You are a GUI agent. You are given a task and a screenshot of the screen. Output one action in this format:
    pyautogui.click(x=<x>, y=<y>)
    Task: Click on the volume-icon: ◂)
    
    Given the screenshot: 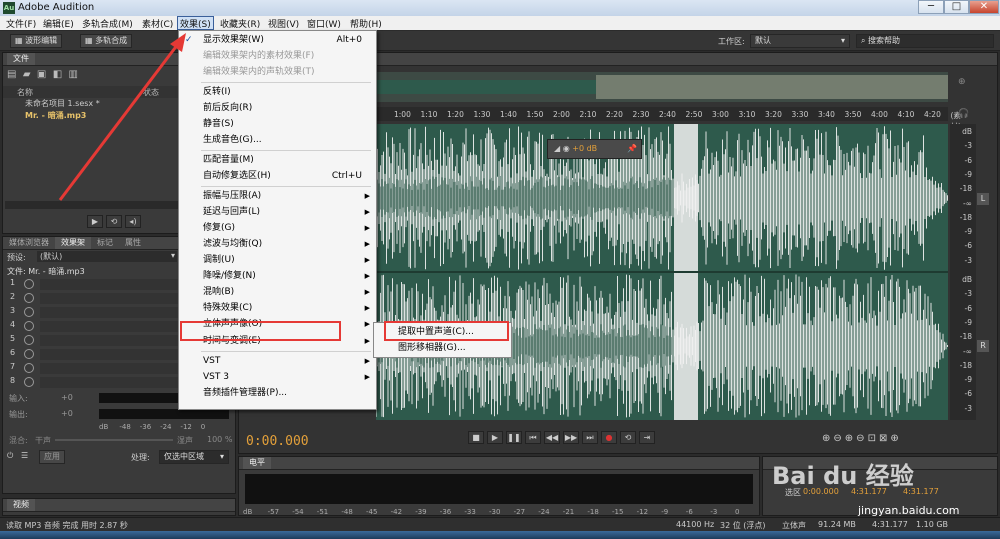 What is the action you would take?
    pyautogui.click(x=133, y=221)
    